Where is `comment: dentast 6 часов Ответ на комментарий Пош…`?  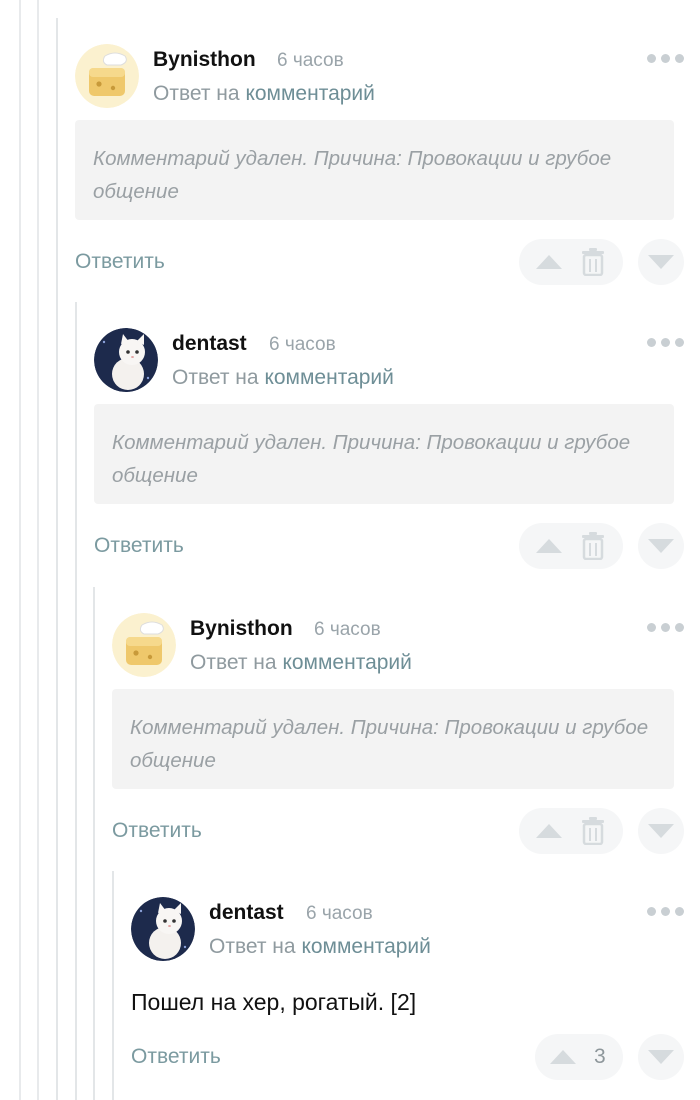
comment: dentast 6 часов Ответ на комментарий Пош… is located at coordinates (415, 997).